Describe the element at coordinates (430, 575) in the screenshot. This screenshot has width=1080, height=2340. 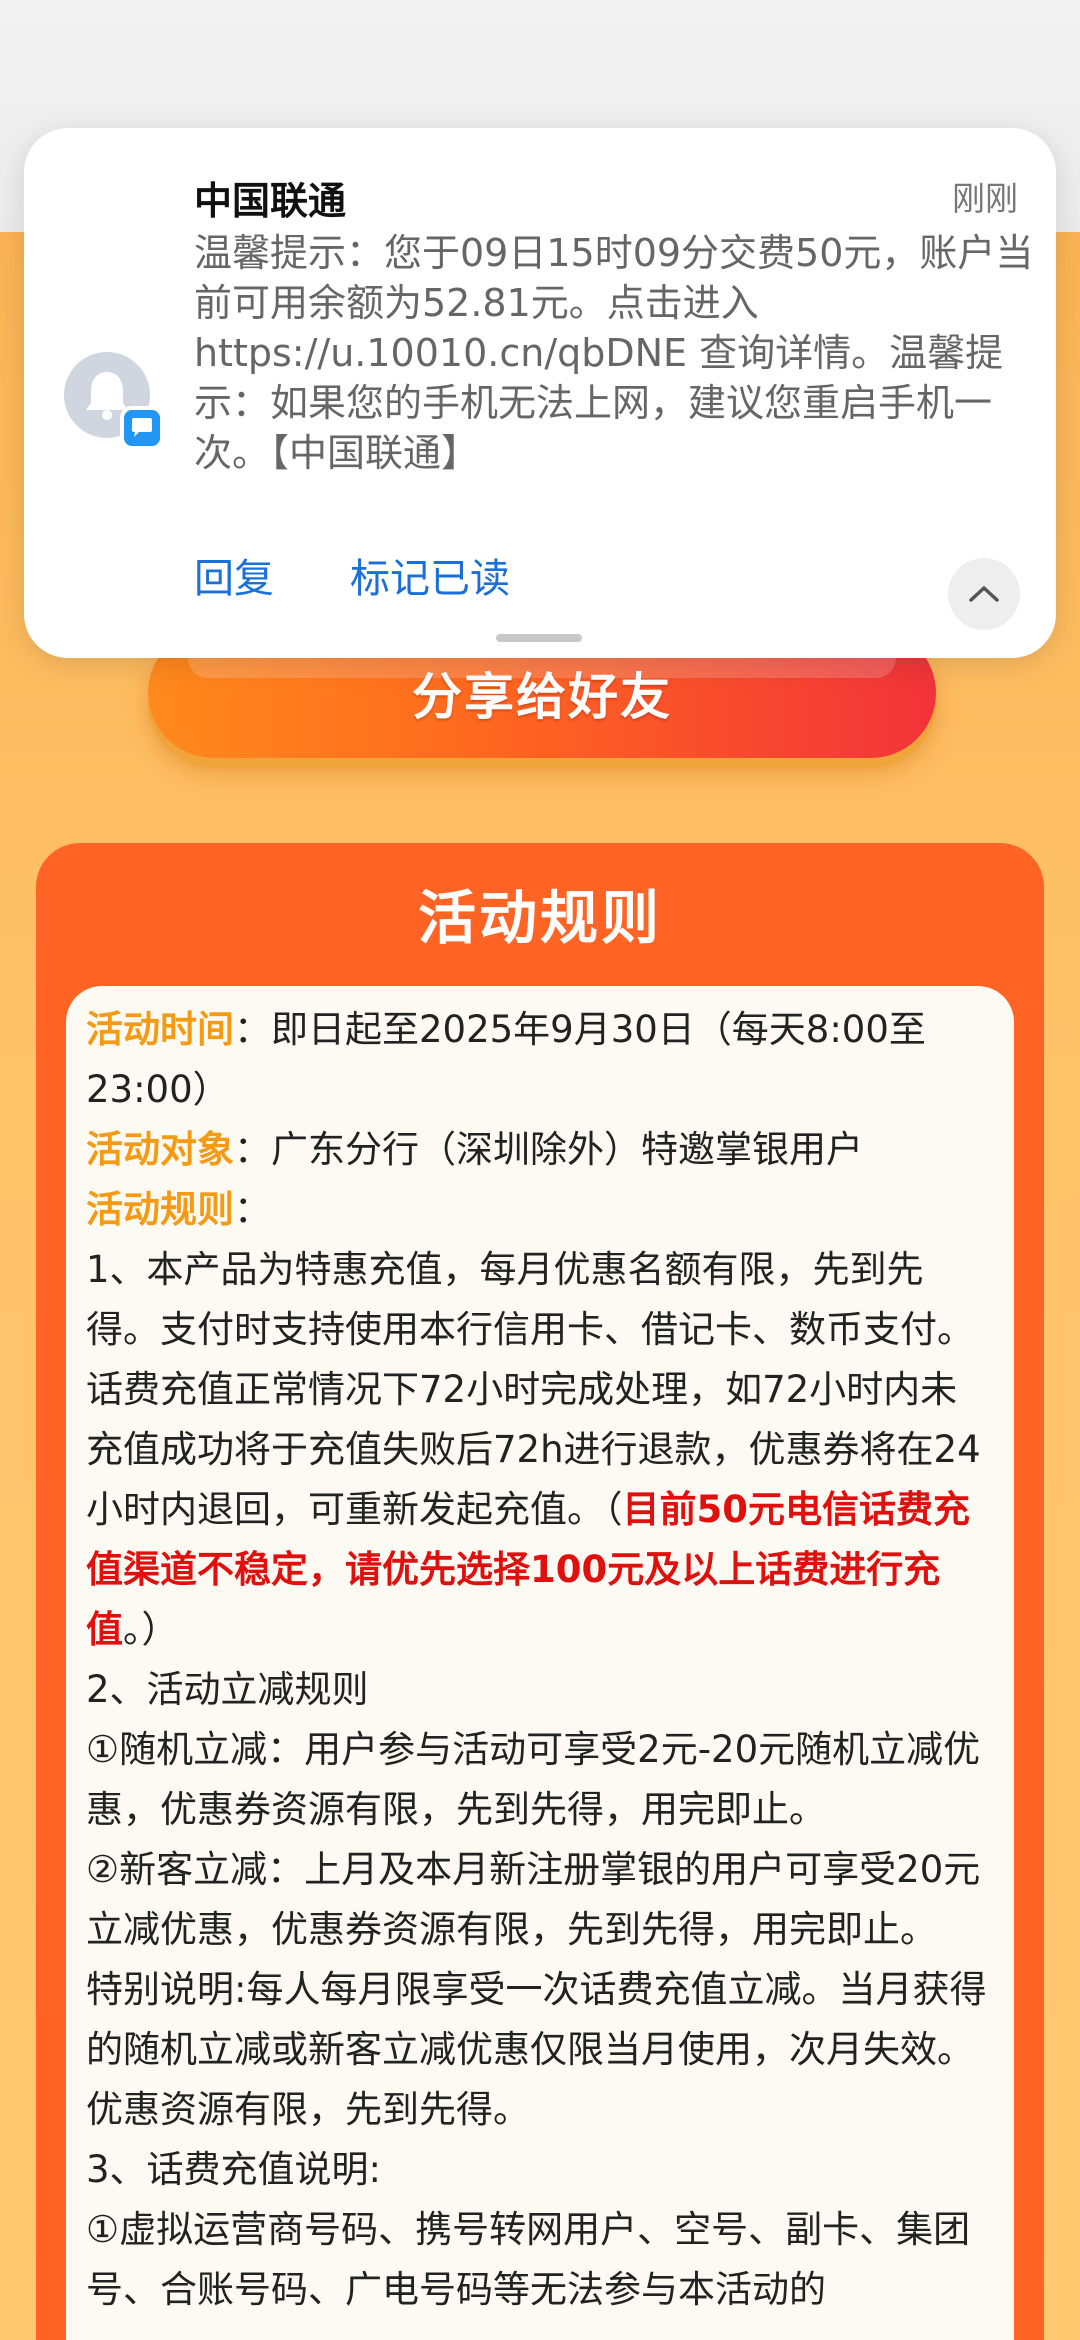
I see `mark-read-button: 标记已读` at that location.